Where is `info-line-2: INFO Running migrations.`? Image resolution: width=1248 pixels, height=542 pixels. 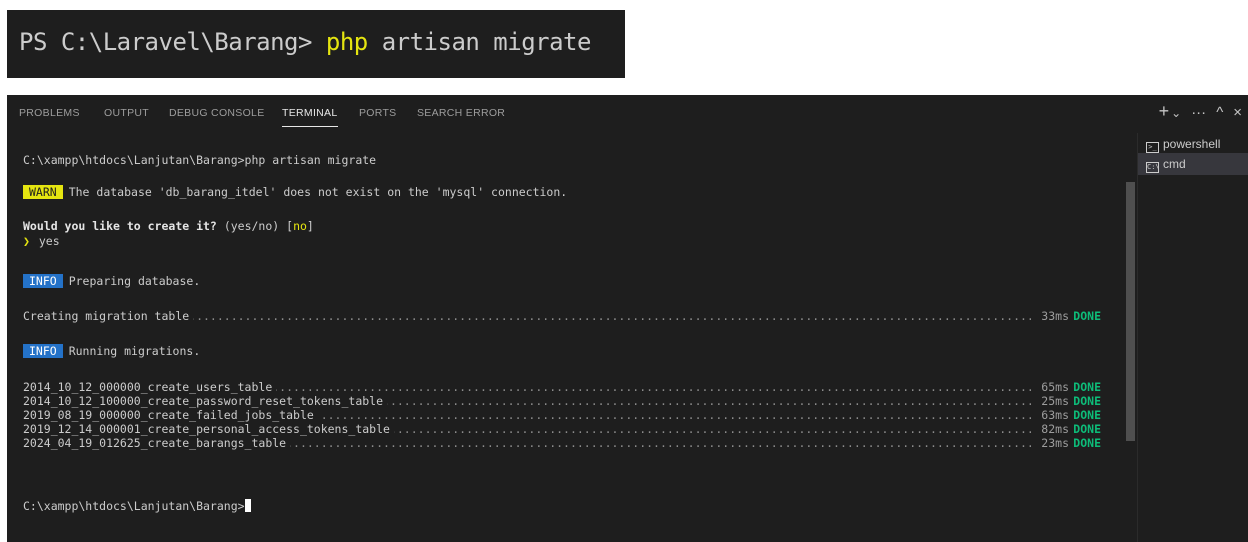
info-line-2: INFO Running migrations. is located at coordinates (111, 351).